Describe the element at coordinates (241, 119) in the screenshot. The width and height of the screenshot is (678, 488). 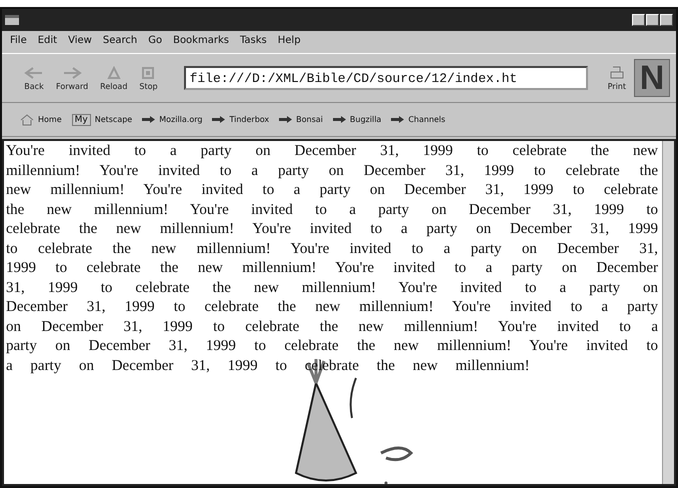
I see `bookmark-link: Tinderbox` at that location.